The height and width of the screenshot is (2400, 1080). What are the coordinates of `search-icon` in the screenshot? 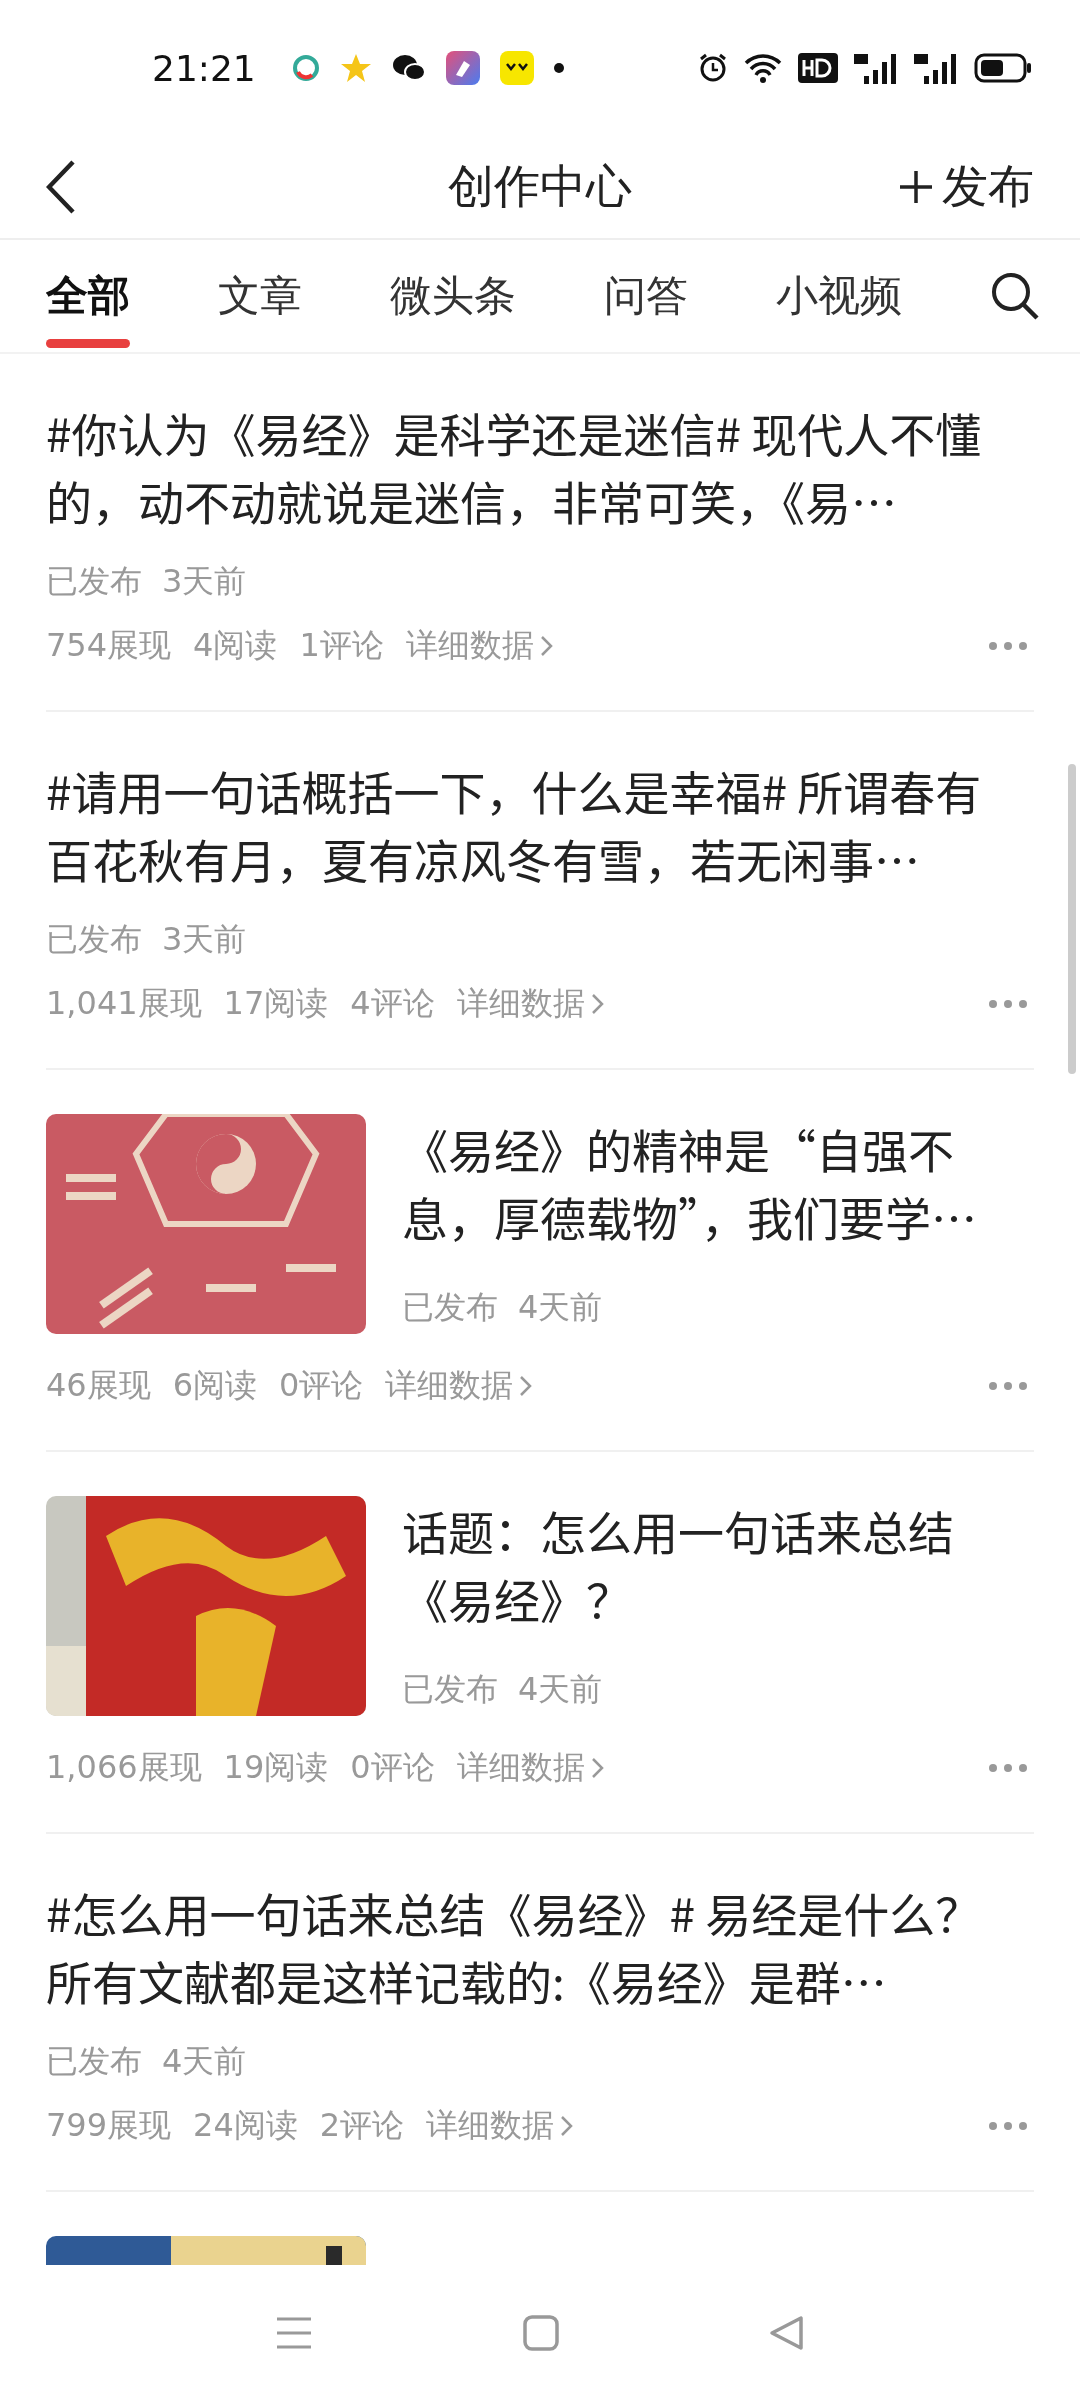 It's located at (1015, 296).